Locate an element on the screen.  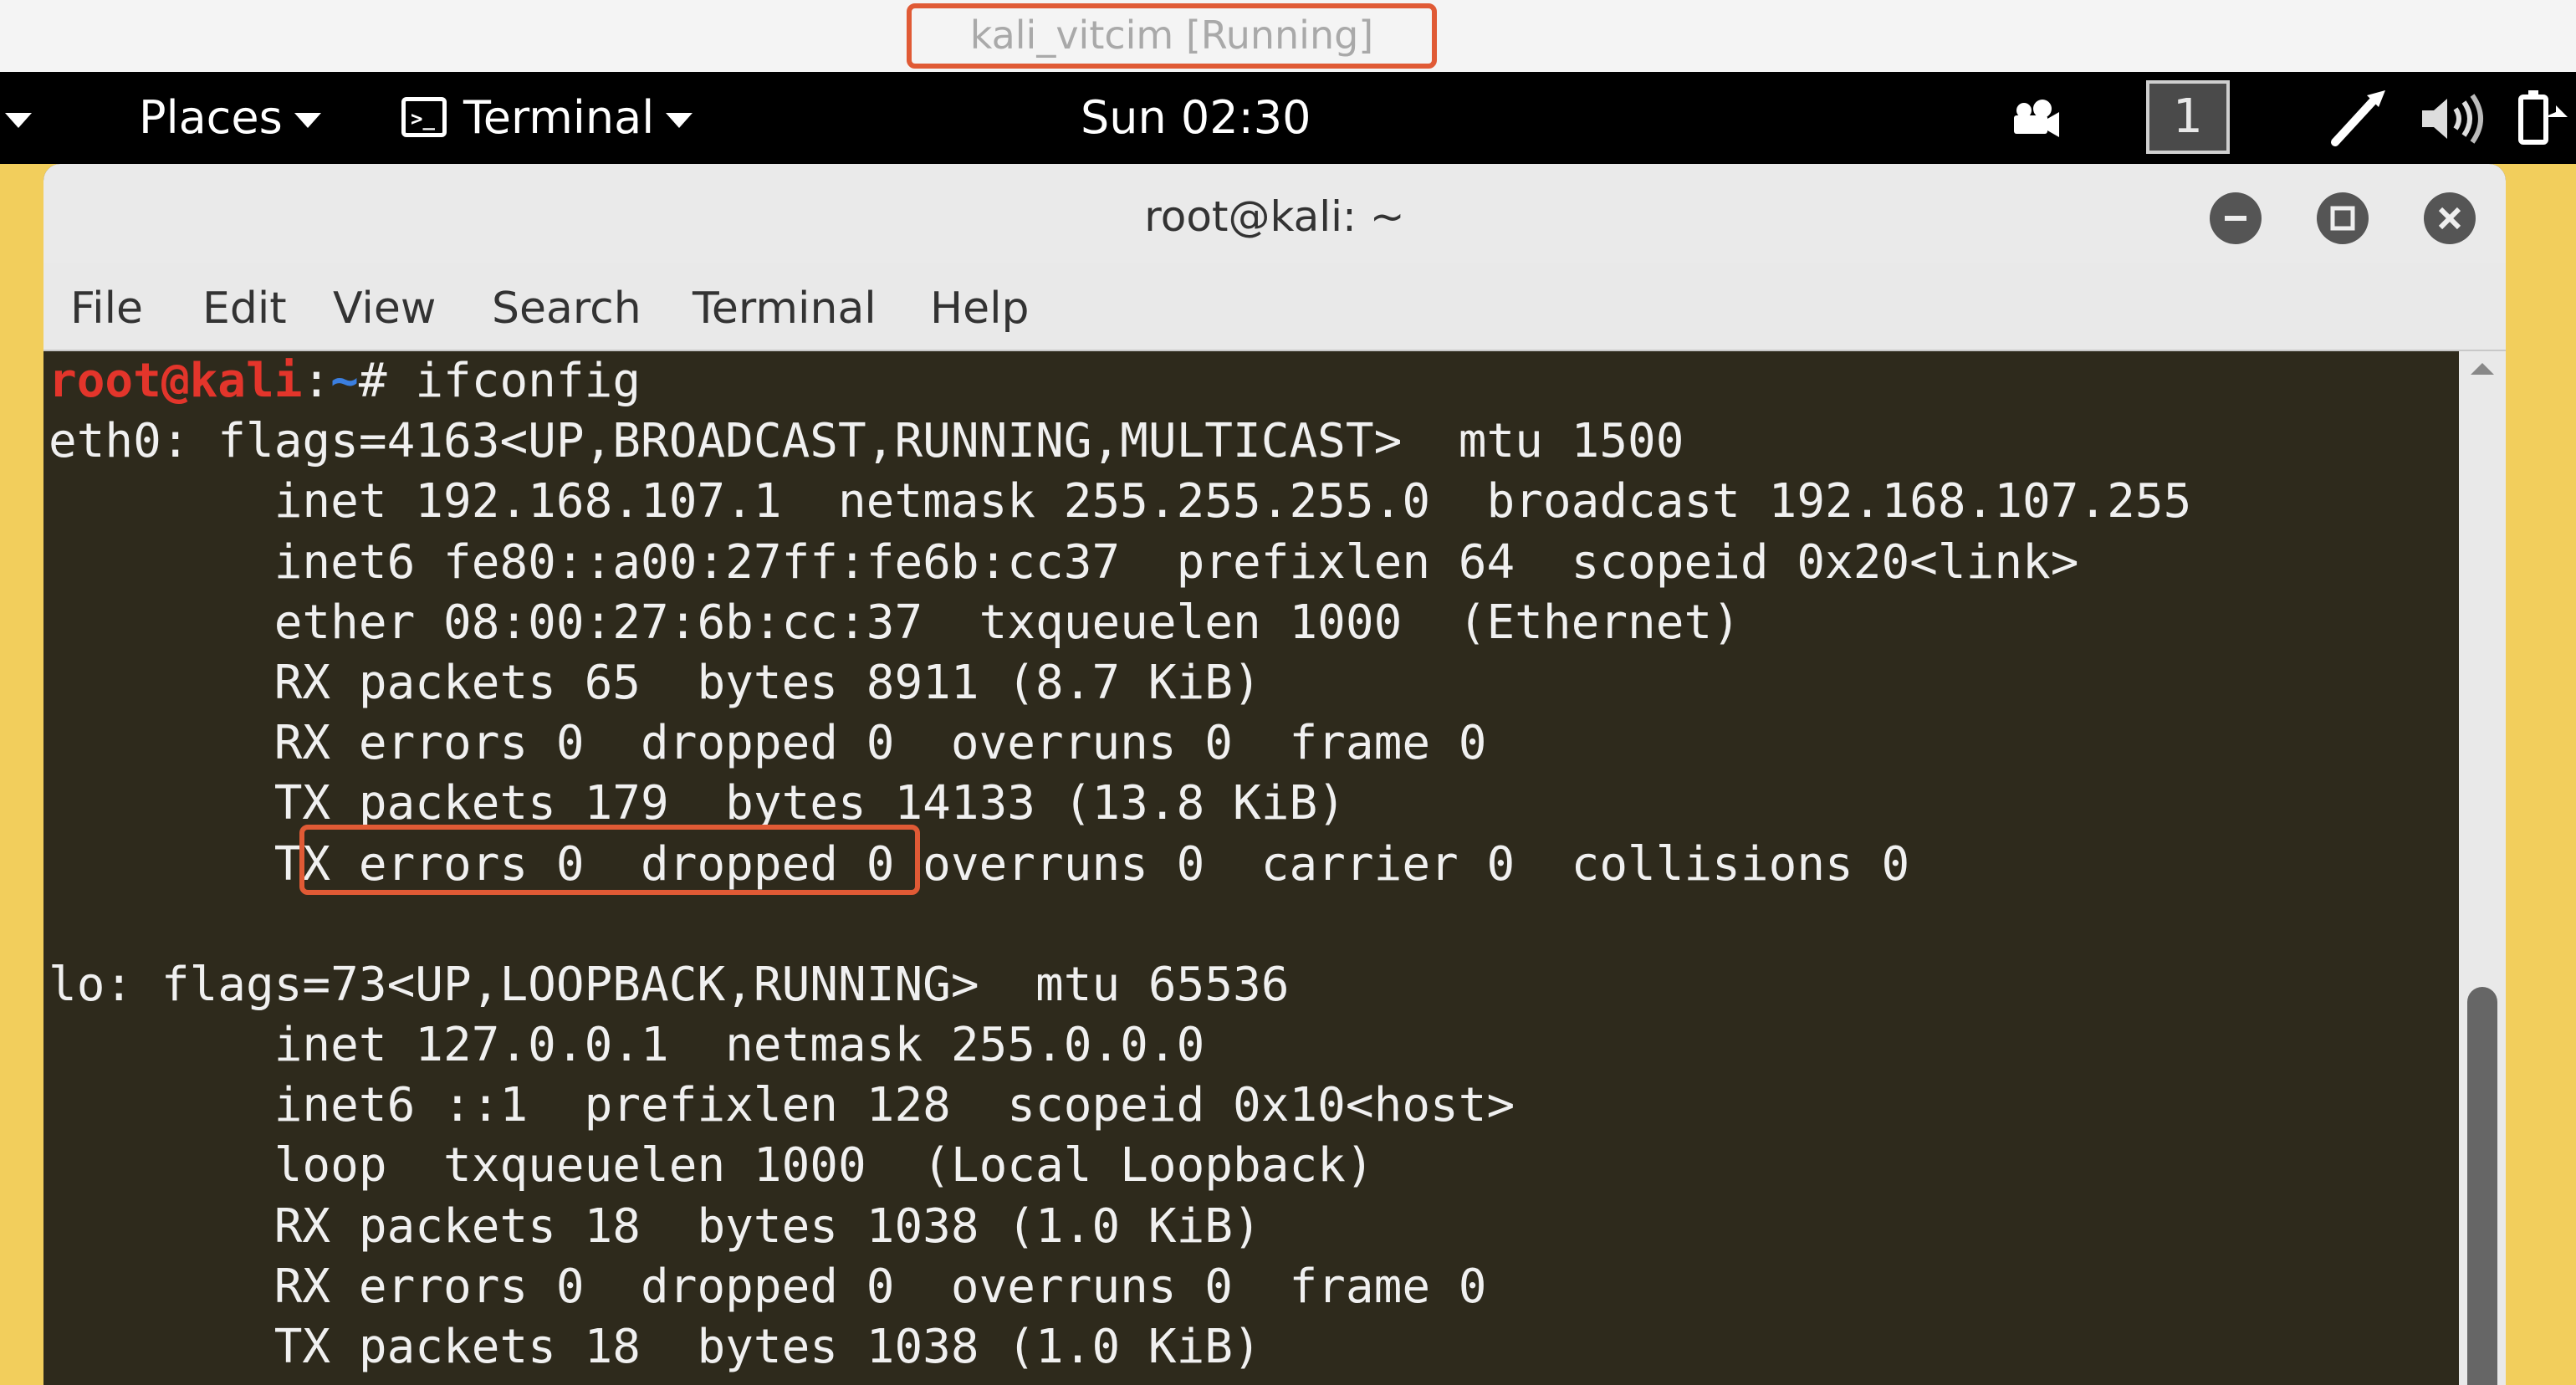
window-titlebar: root@kali: ~ is located at coordinates (1274, 213).